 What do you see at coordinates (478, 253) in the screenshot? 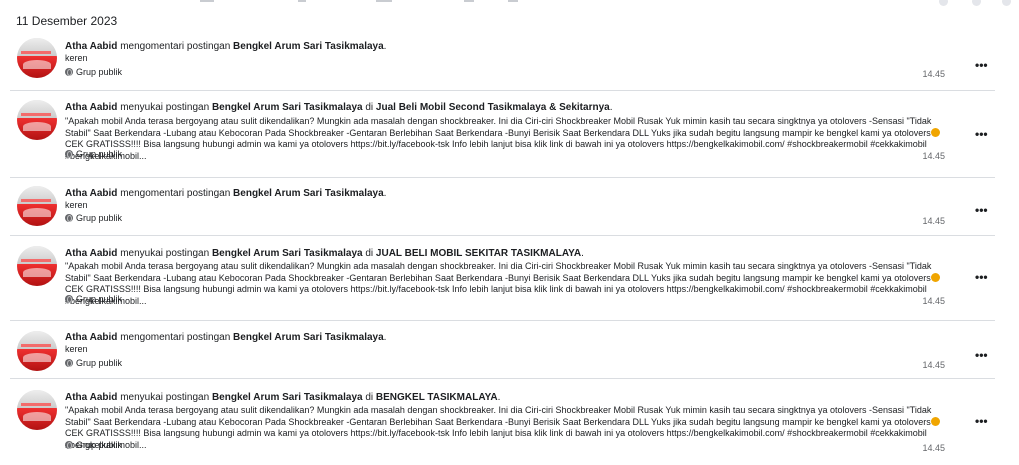
I see `group-name: JUAL BELI MOBIL SEKITAR TASIKMALAYA` at bounding box center [478, 253].